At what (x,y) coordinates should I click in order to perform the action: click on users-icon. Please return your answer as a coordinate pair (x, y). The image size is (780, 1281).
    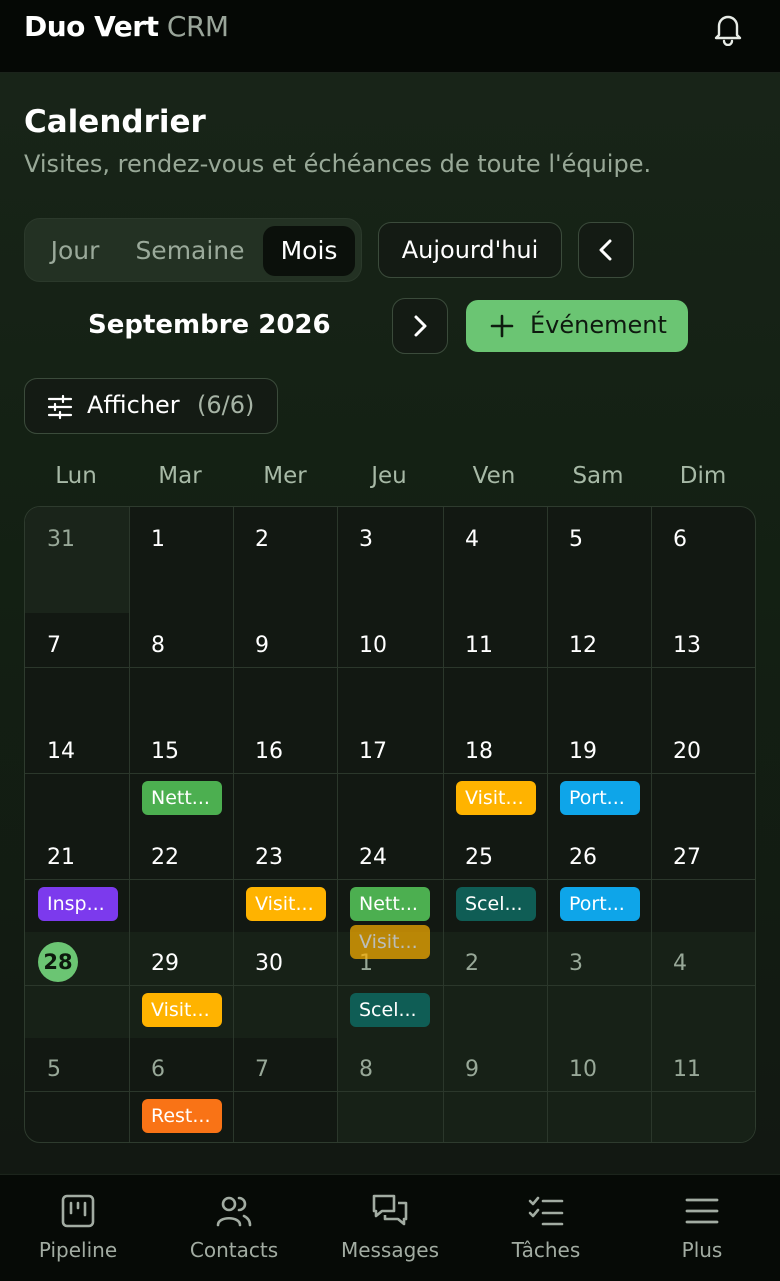
    Looking at the image, I should click on (234, 1211).